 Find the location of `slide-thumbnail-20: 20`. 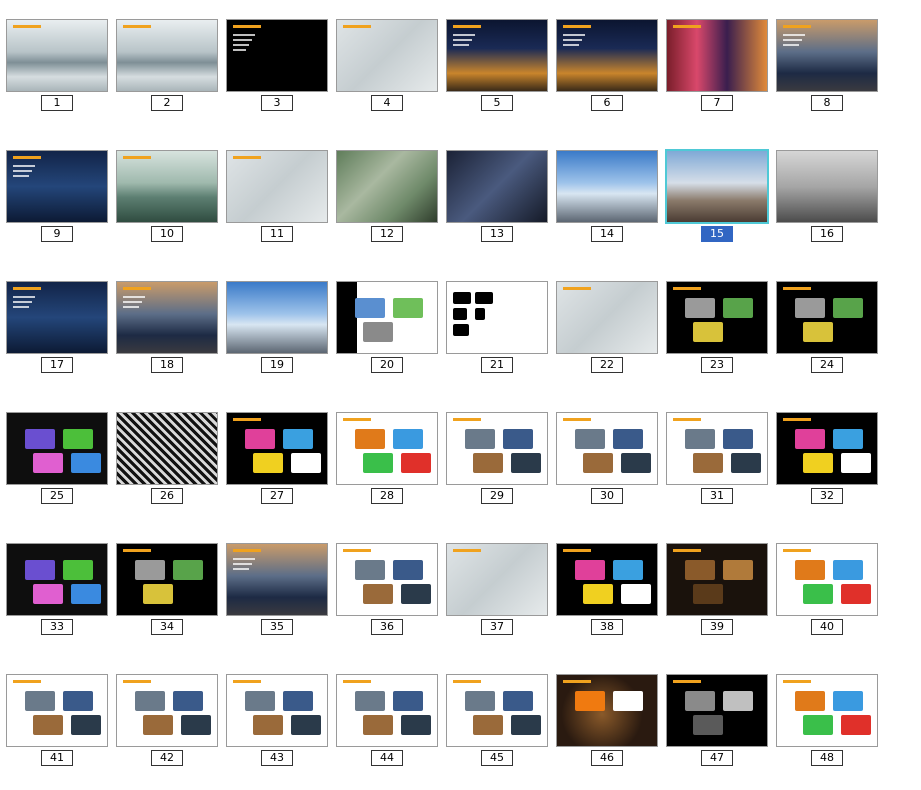

slide-thumbnail-20: 20 is located at coordinates (387, 329).